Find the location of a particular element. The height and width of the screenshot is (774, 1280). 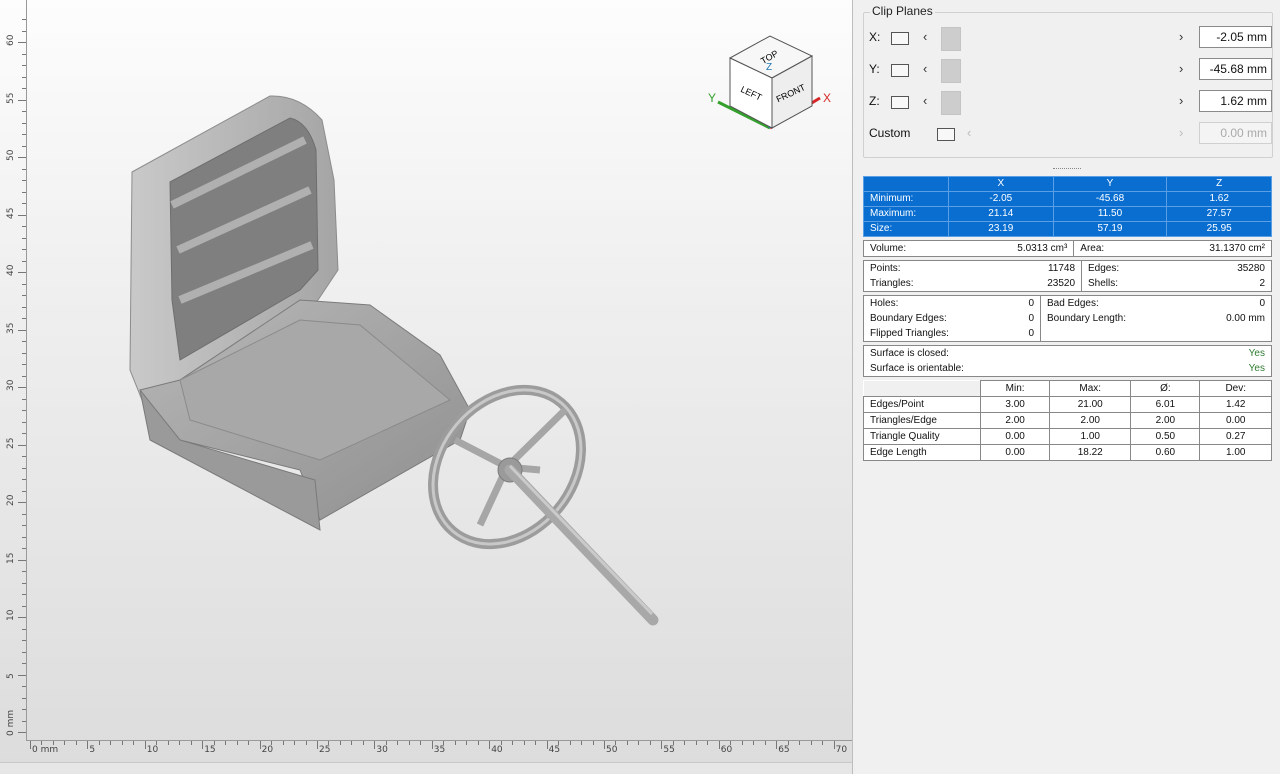

clip-z-slider is located at coordinates (1060, 103).